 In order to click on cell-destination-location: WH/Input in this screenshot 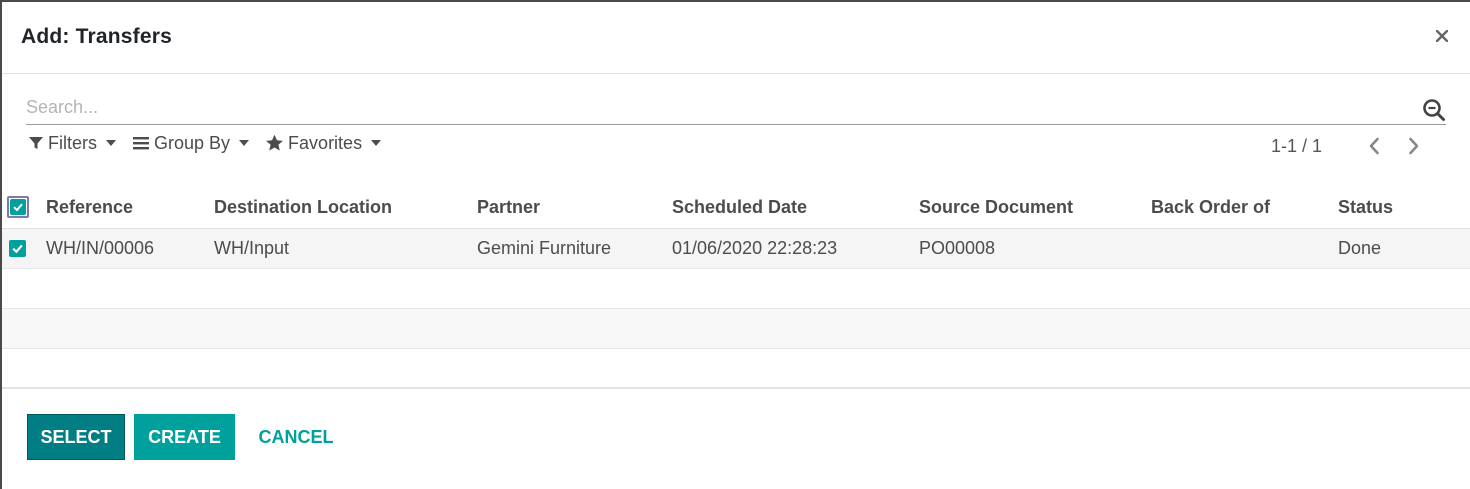, I will do `click(345, 248)`.